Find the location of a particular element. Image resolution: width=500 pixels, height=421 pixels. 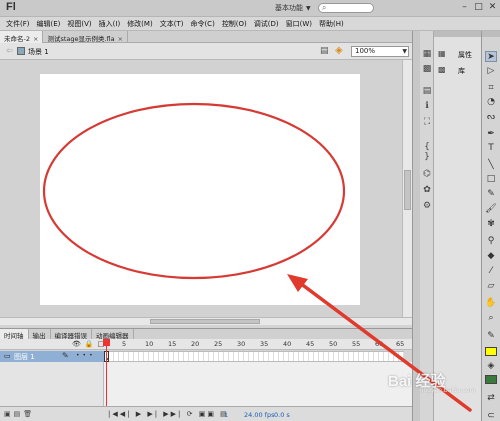

3d-rotation-tool-icon: ◔ is located at coordinates (491, 102).